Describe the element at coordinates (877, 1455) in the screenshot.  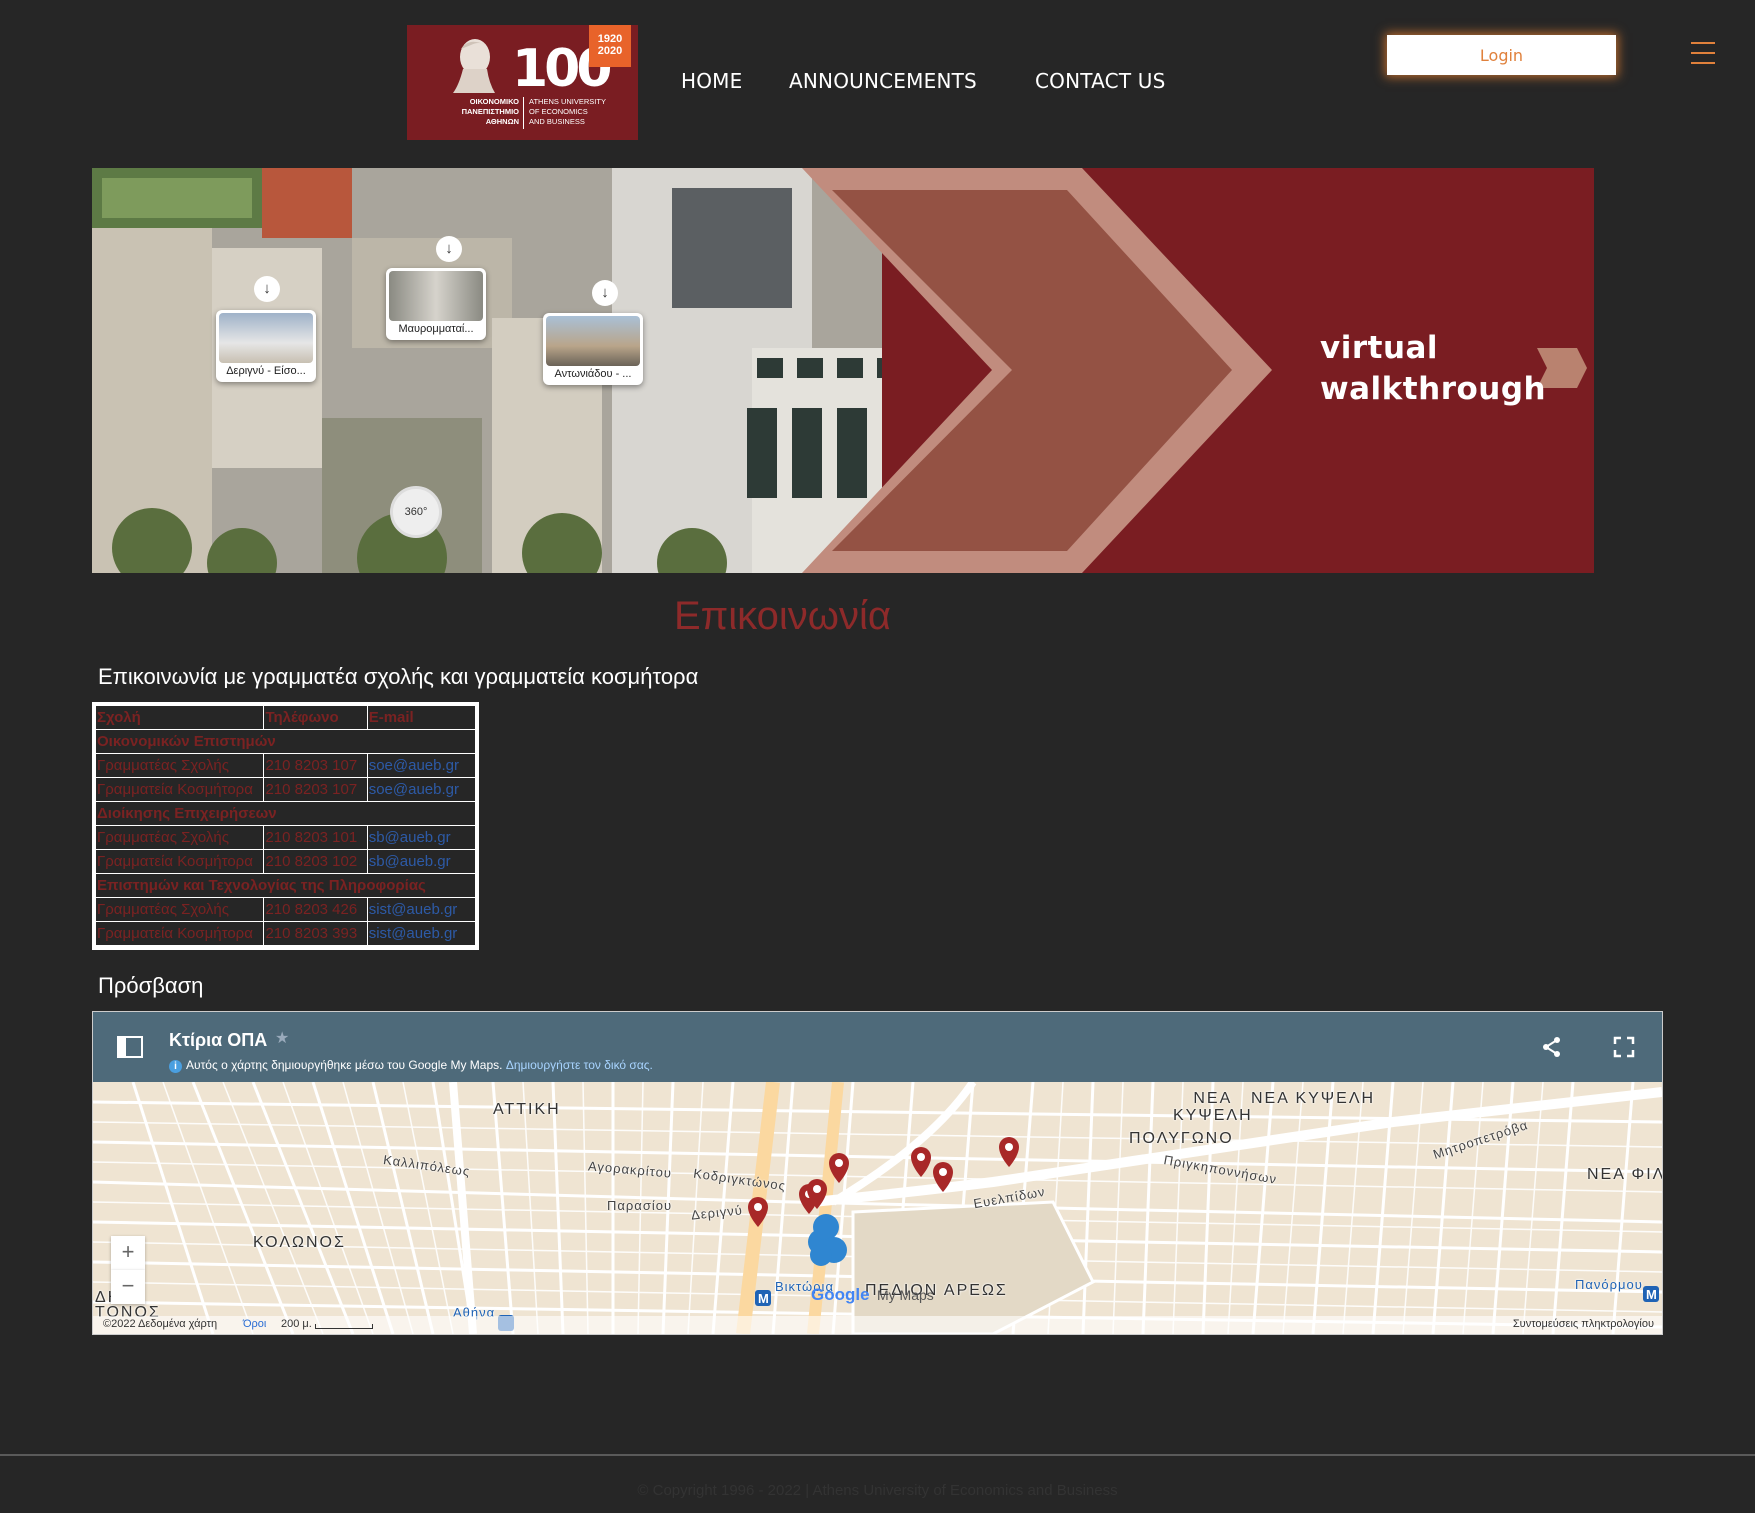
I see `footer-divider` at that location.